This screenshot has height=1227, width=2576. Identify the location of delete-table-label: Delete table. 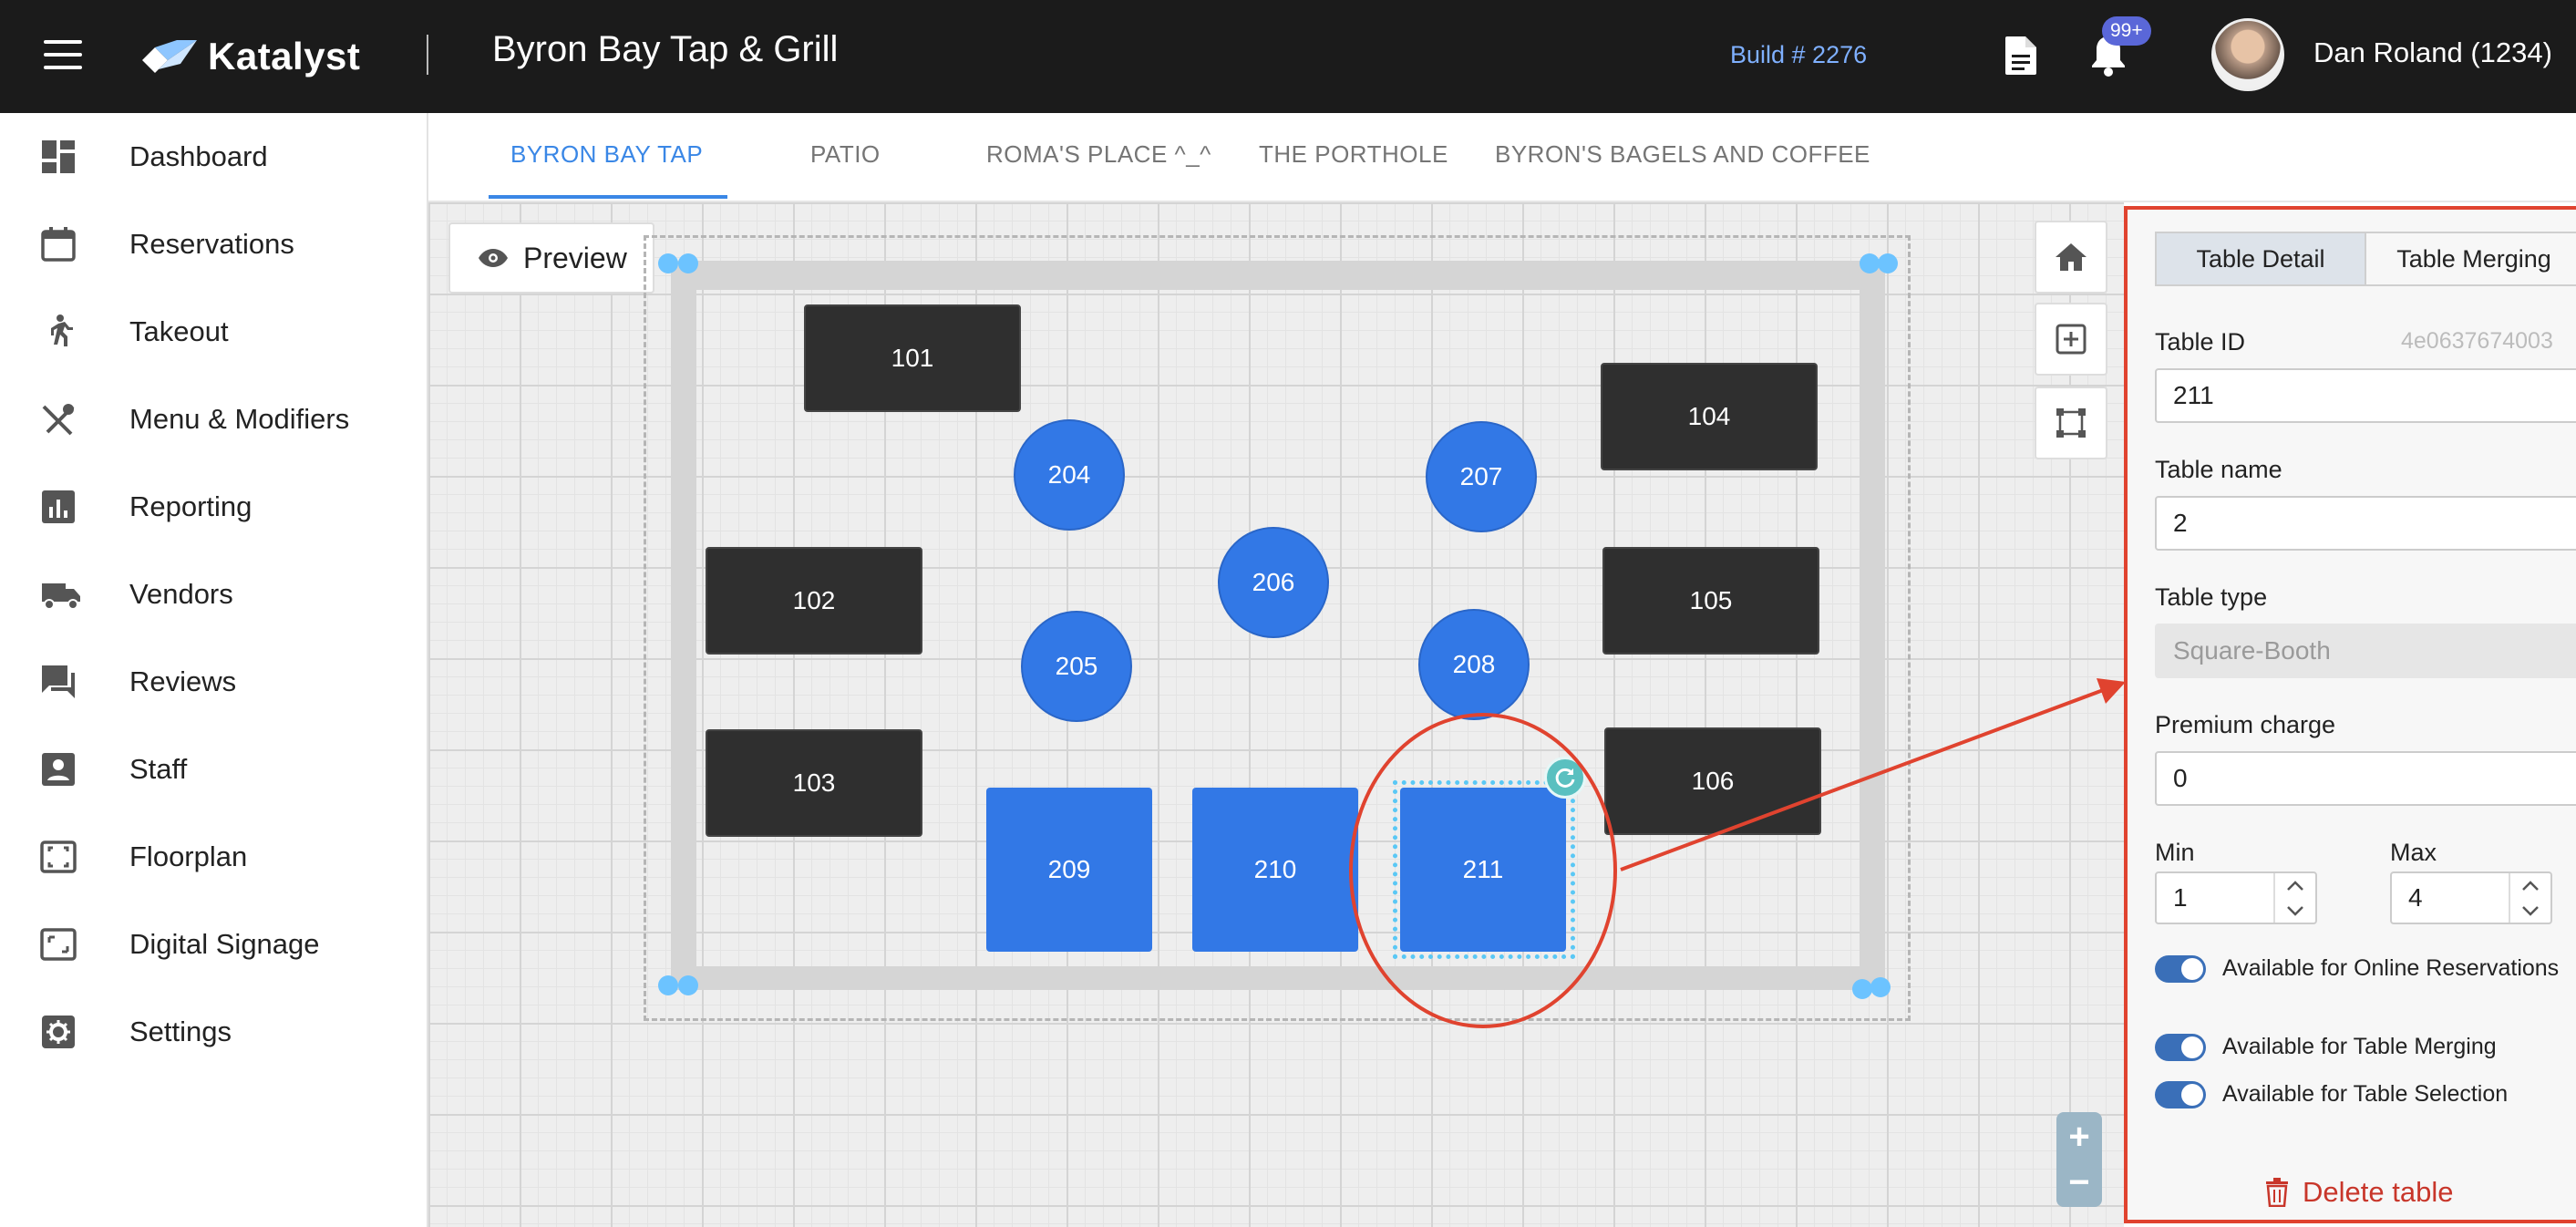
(2378, 1192).